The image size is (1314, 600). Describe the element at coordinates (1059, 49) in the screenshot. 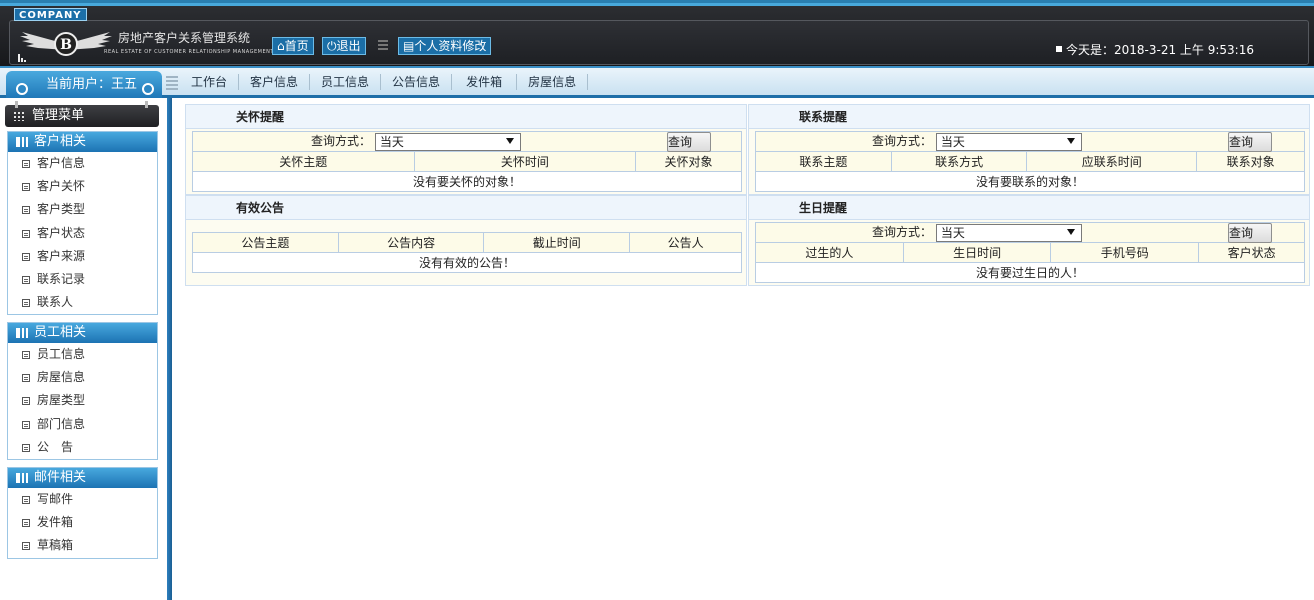

I see `square-bullet-icon` at that location.